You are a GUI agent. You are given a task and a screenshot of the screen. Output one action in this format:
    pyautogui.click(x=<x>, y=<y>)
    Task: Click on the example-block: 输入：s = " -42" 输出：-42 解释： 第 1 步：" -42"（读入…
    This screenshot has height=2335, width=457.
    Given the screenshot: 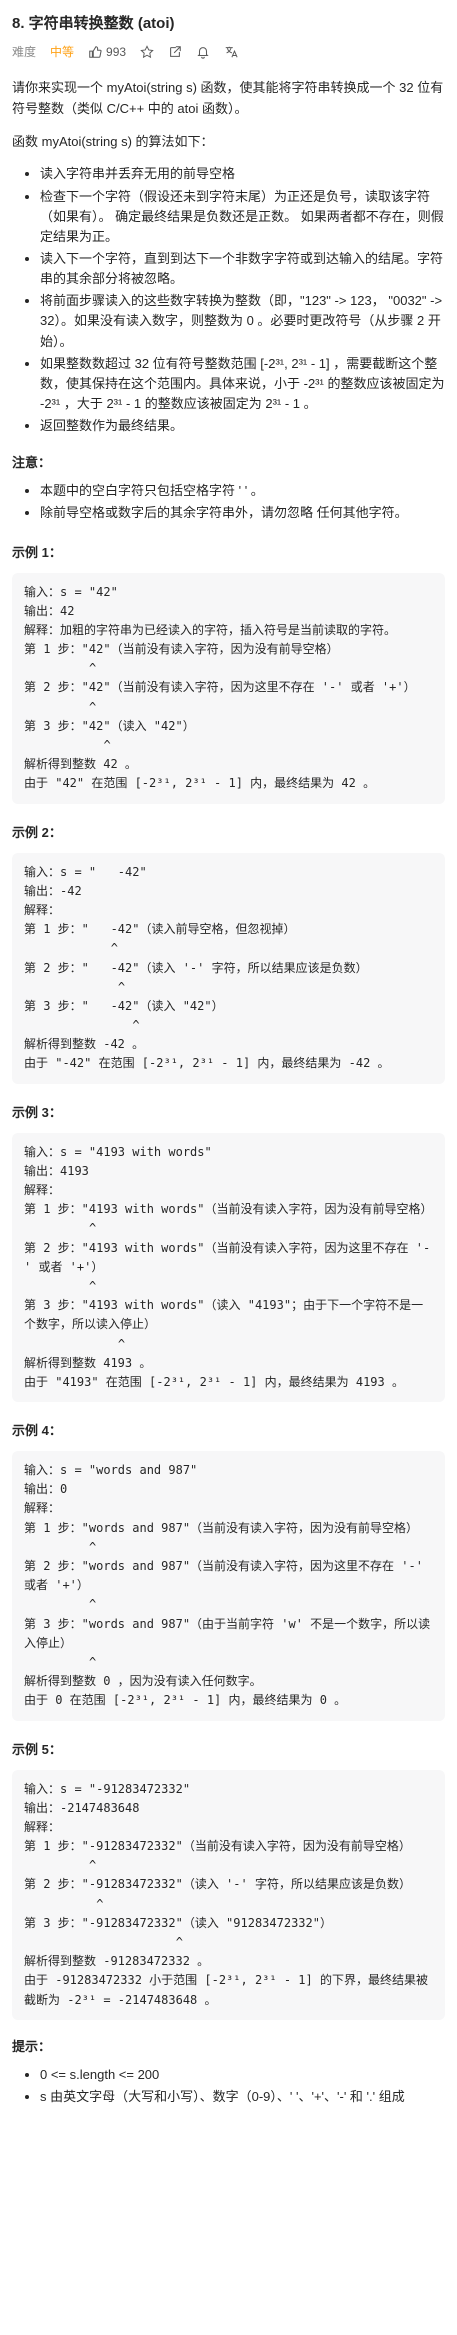 What is the action you would take?
    pyautogui.click(x=228, y=968)
    